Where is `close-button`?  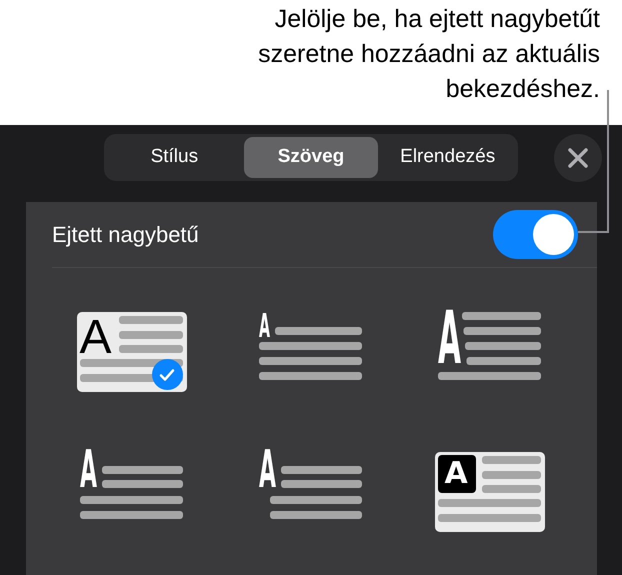
close-button is located at coordinates (578, 158).